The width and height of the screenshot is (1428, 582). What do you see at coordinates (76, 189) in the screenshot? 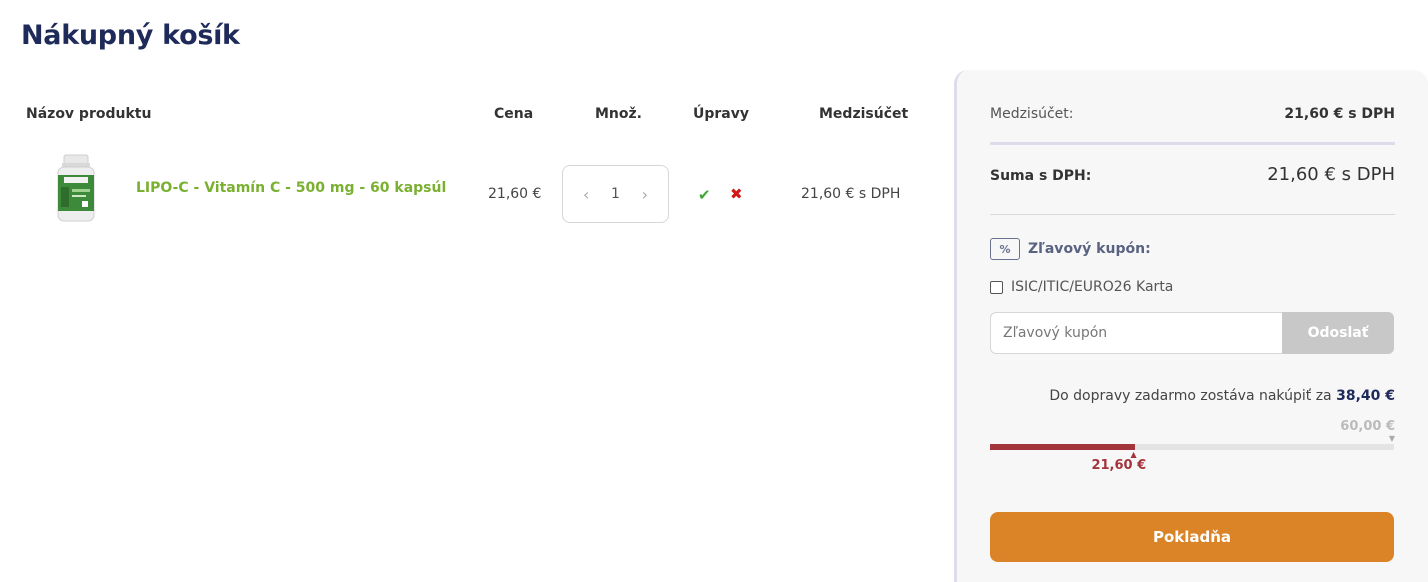
I see `product-bottle-icon` at bounding box center [76, 189].